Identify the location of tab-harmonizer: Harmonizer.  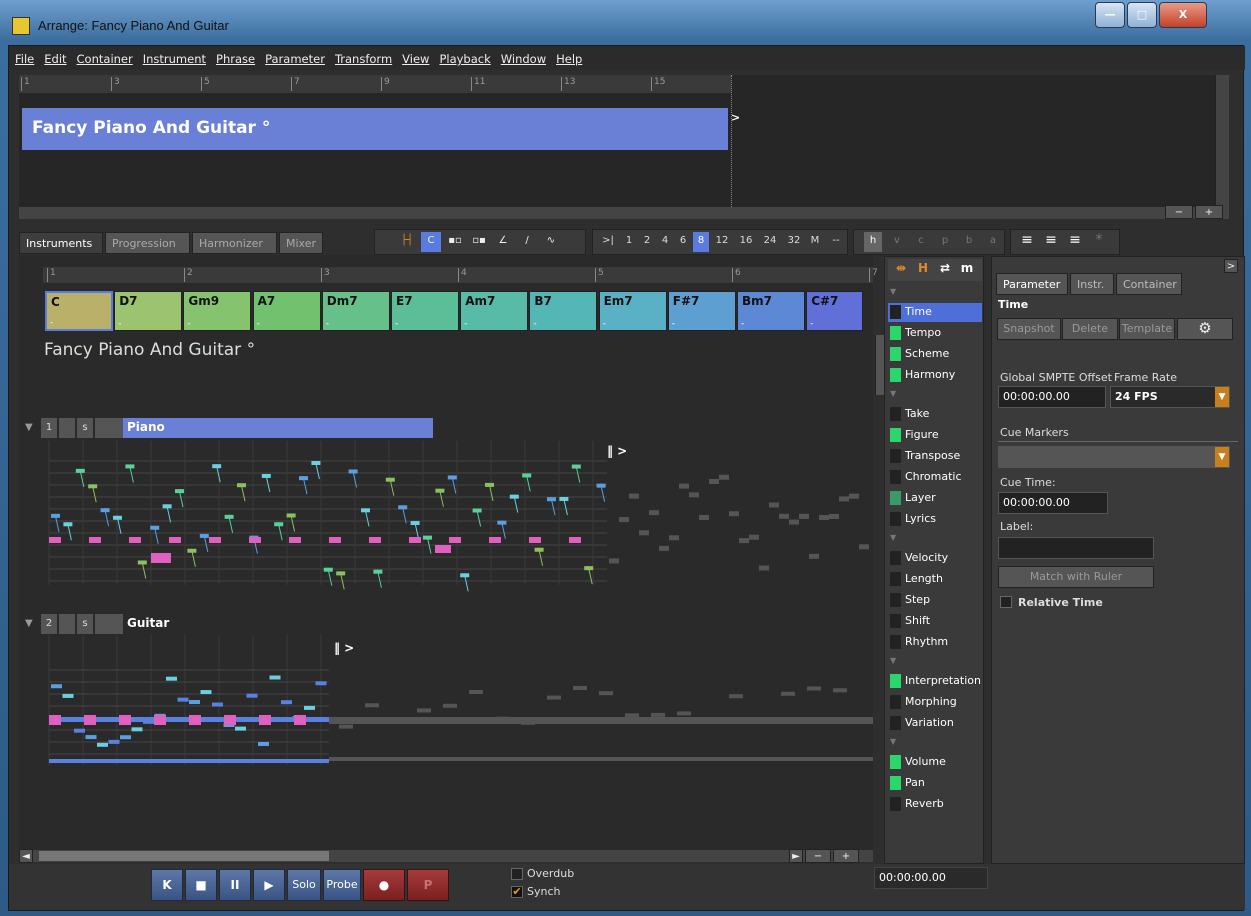
(234, 243).